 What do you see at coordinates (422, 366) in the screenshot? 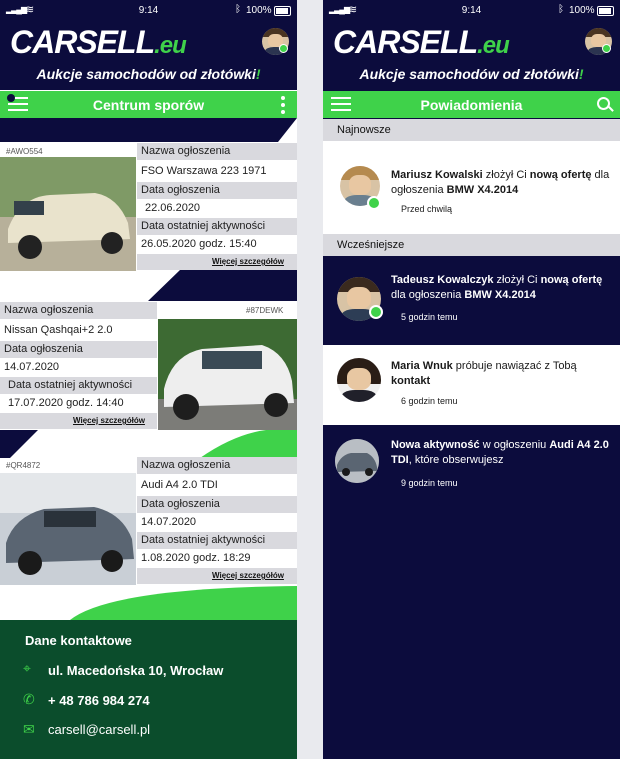
I see `notif-sender: Maria Wnuk` at bounding box center [422, 366].